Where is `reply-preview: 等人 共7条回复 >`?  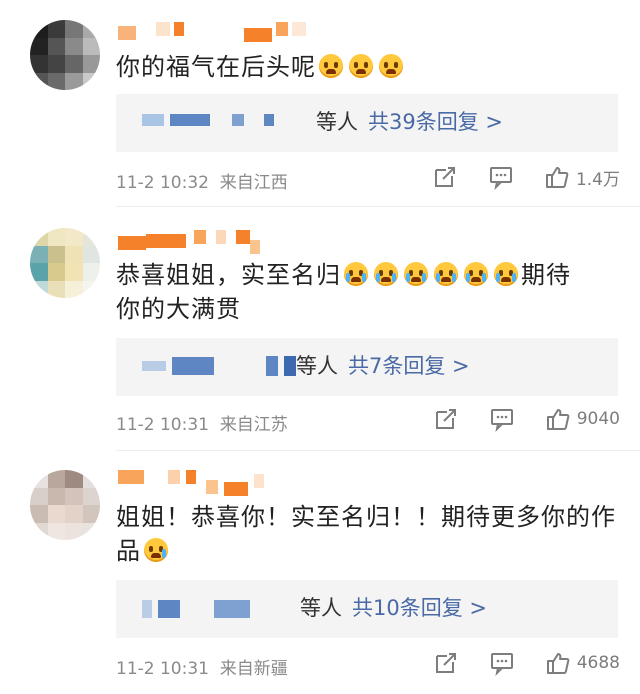
reply-preview: 等人 共7条回复 > is located at coordinates (367, 367).